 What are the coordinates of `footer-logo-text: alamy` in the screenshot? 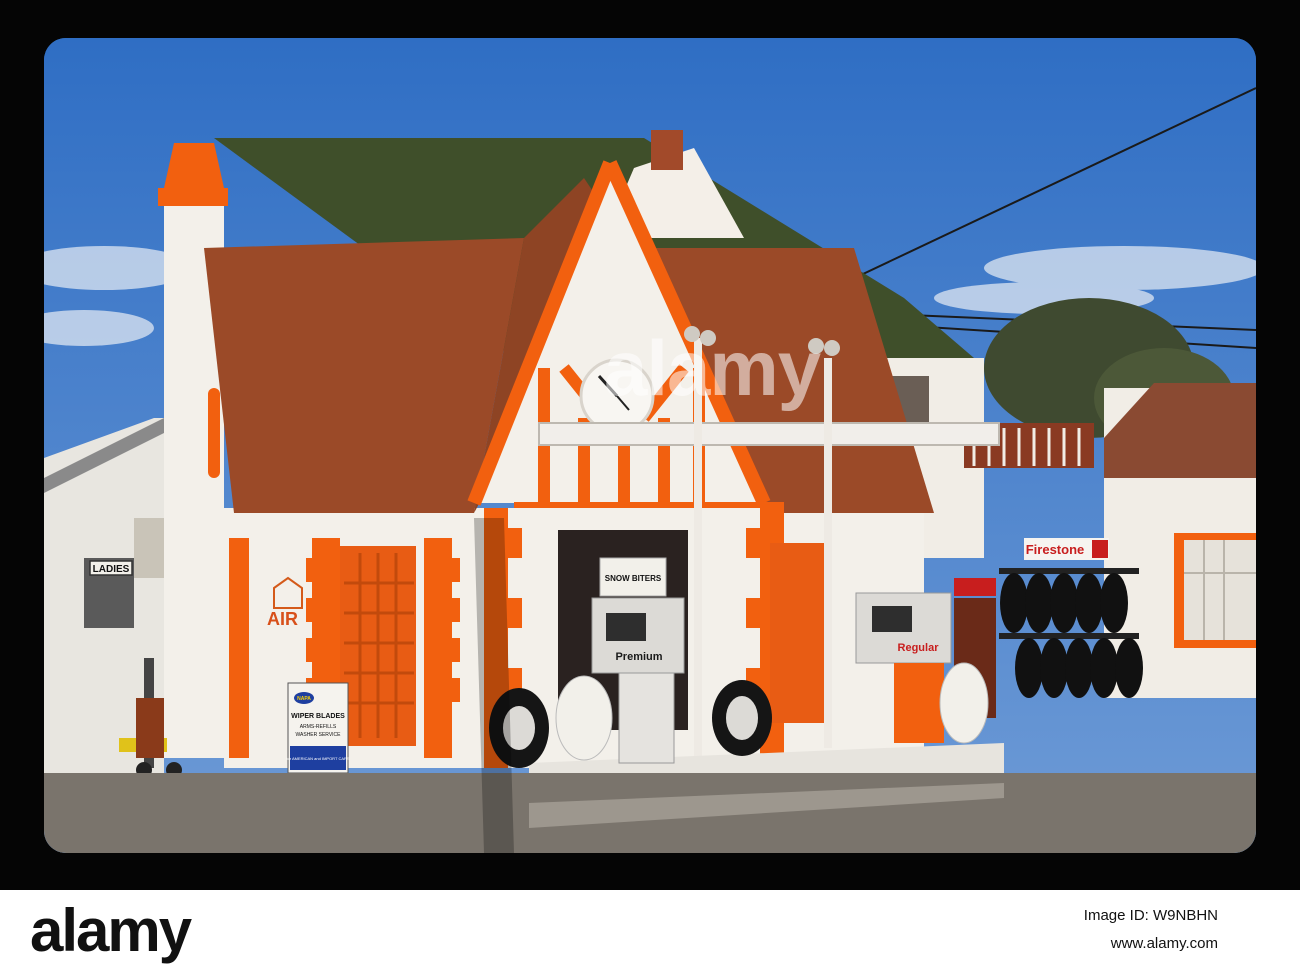 It's located at (111, 930).